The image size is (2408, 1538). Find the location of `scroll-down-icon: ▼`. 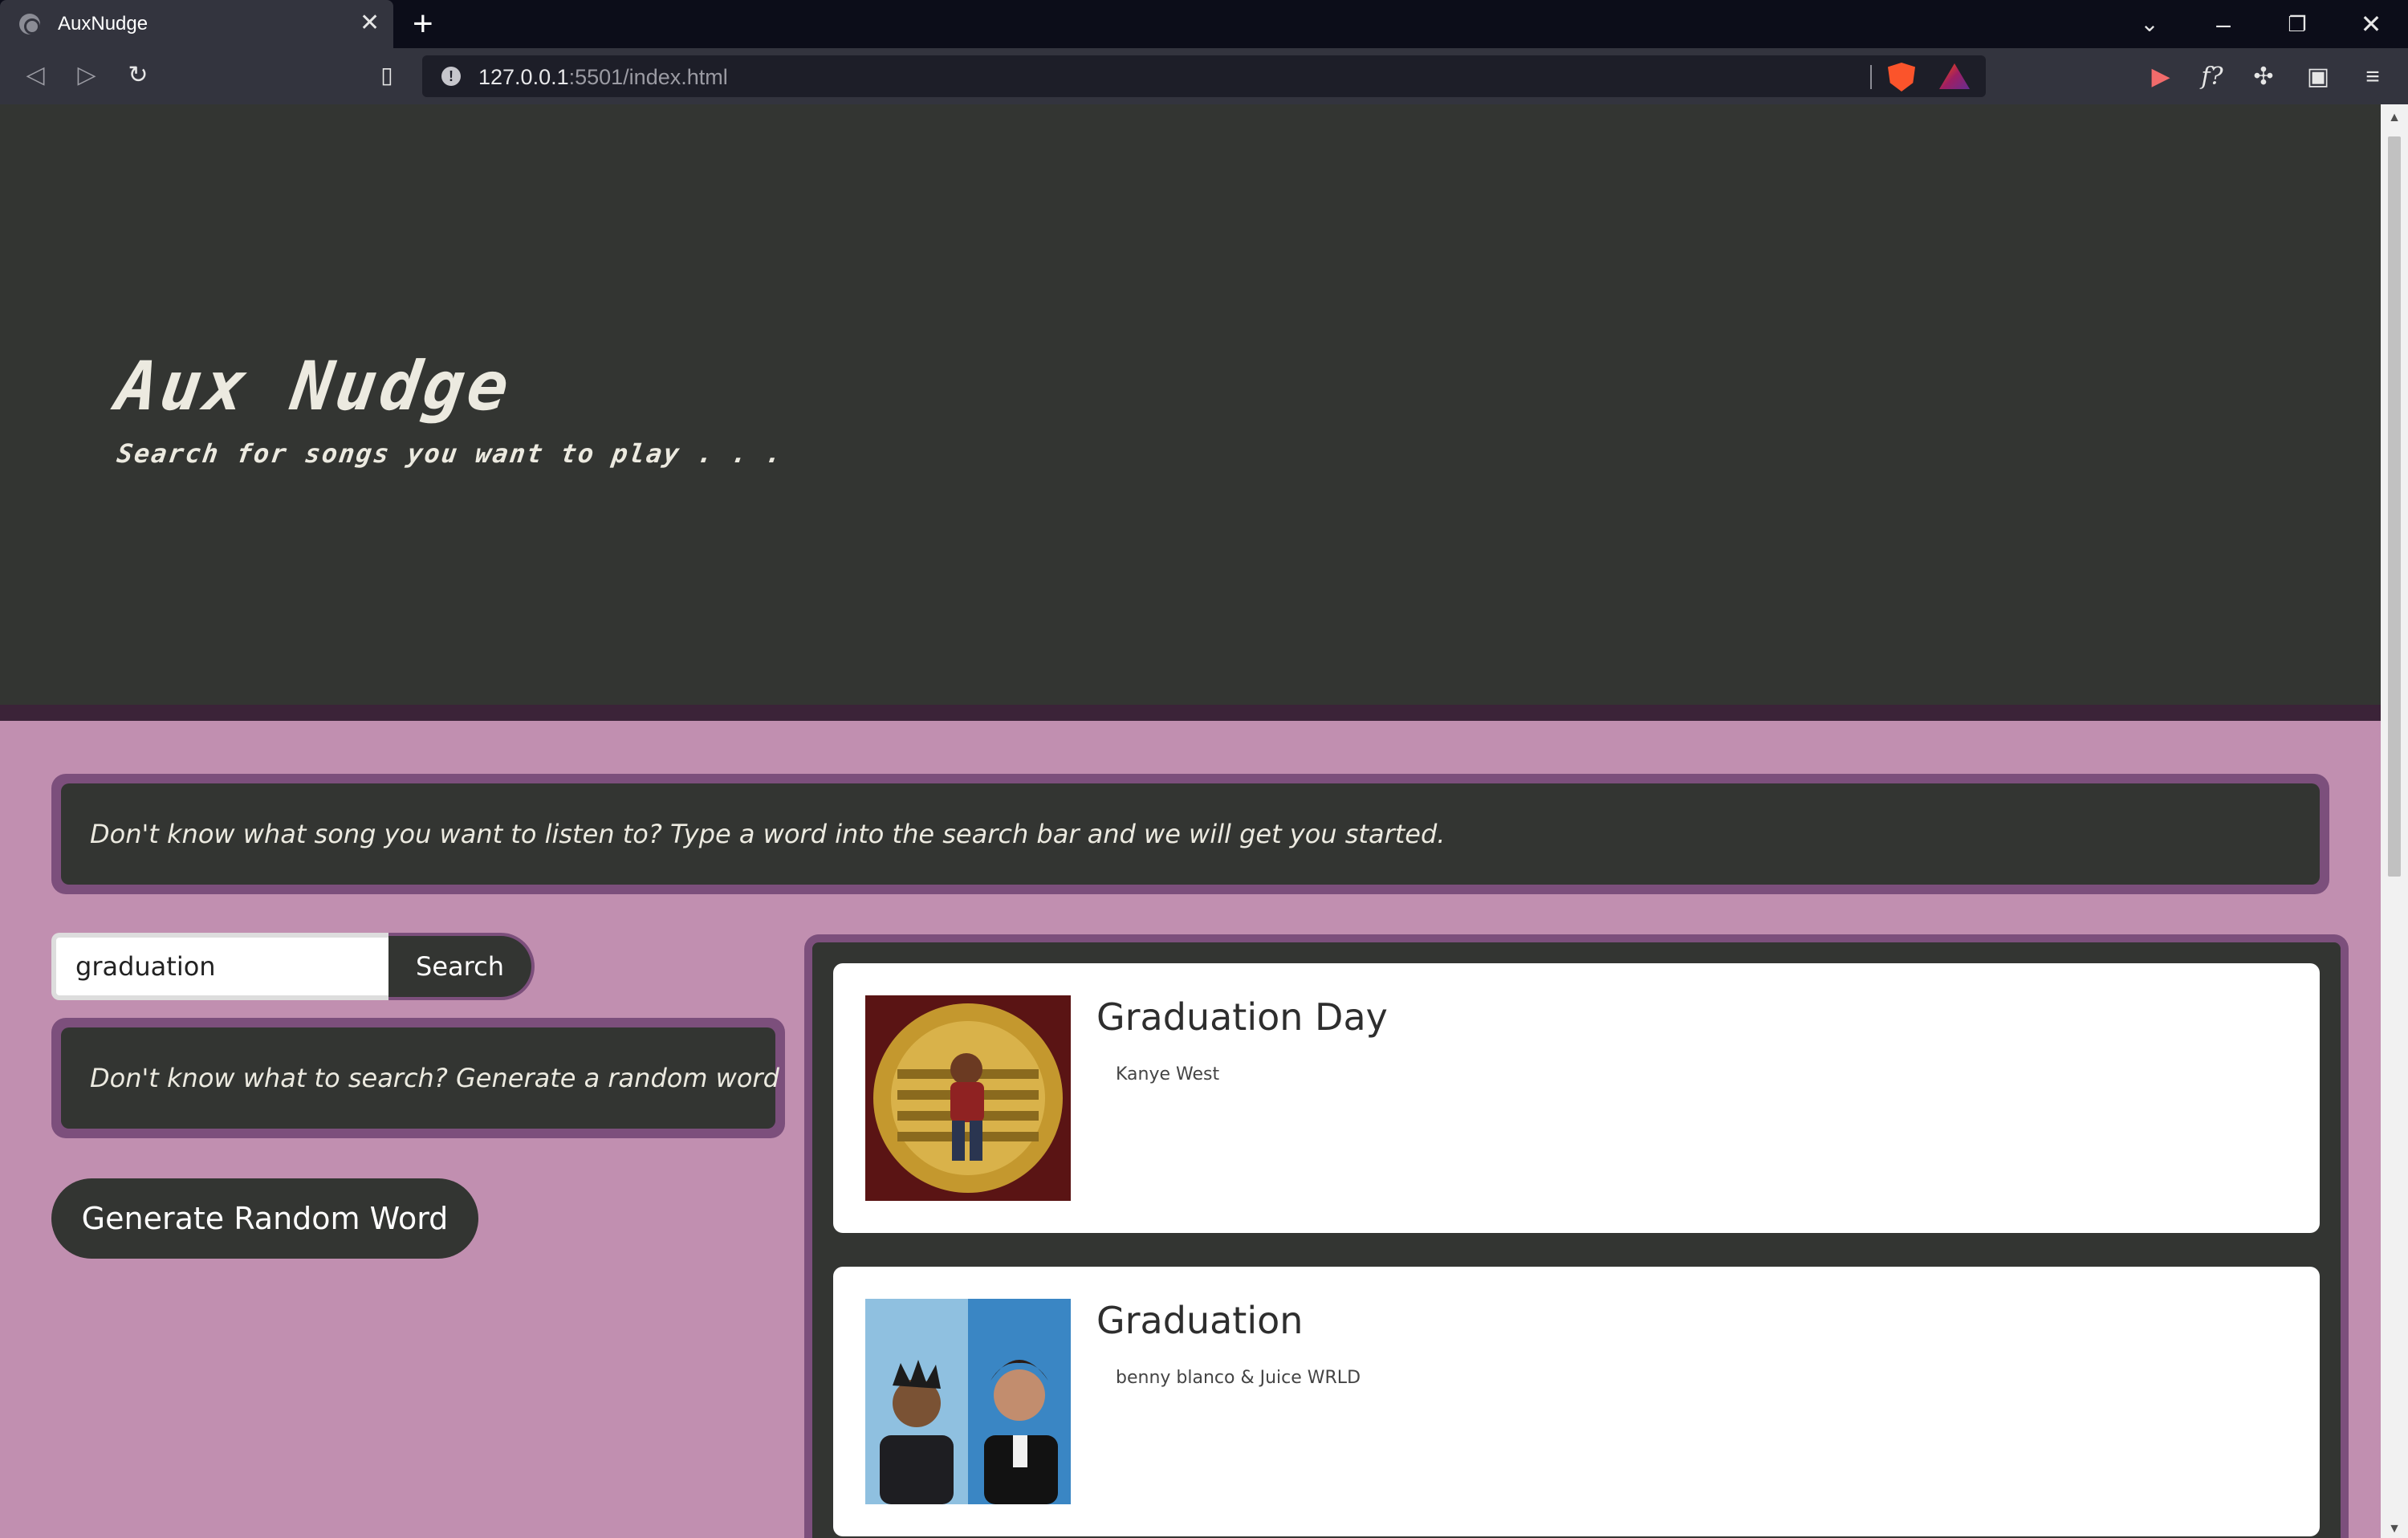

scroll-down-icon: ▼ is located at coordinates (2394, 1529).